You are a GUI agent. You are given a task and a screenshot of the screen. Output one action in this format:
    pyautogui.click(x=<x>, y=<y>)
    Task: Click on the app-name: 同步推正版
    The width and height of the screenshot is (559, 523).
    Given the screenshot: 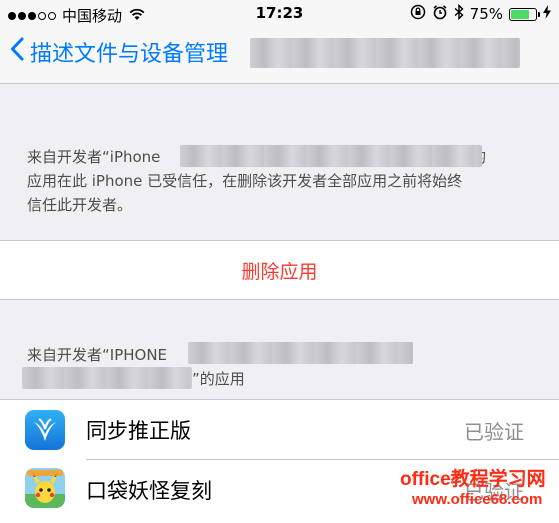 What is the action you would take?
    pyautogui.click(x=138, y=431)
    